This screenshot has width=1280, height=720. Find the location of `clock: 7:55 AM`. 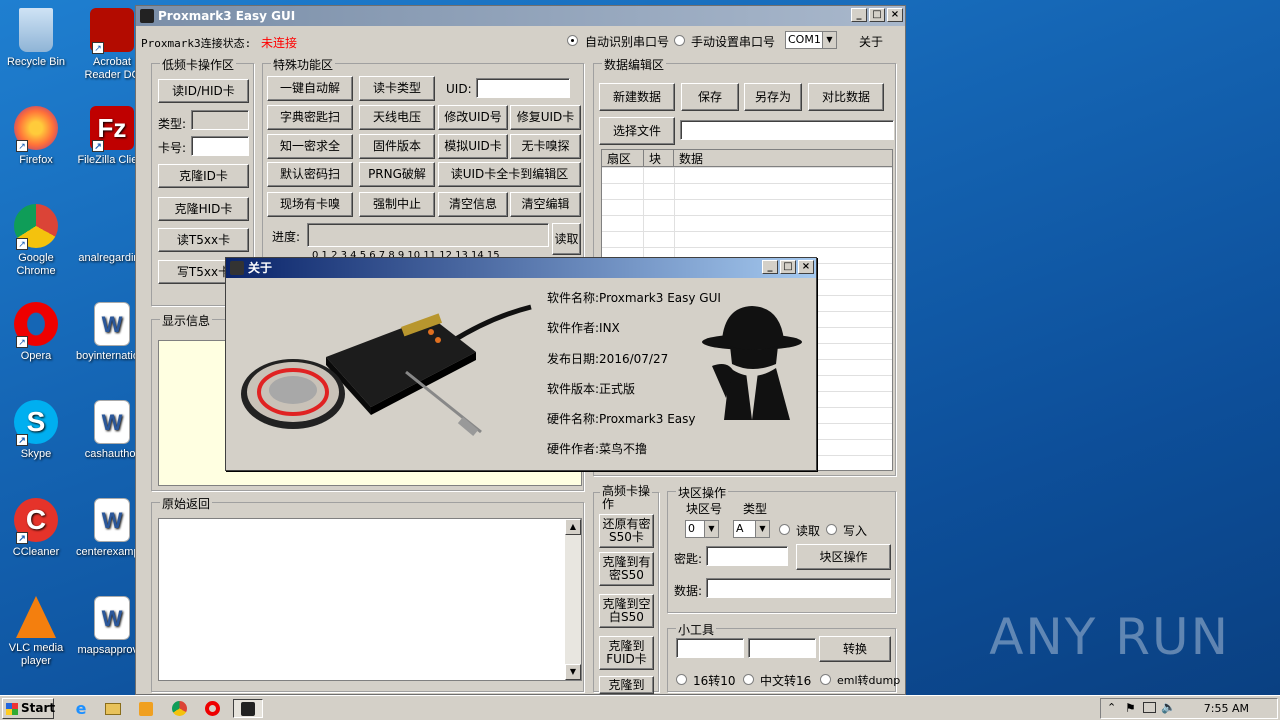

clock: 7:55 AM is located at coordinates (1226, 708).